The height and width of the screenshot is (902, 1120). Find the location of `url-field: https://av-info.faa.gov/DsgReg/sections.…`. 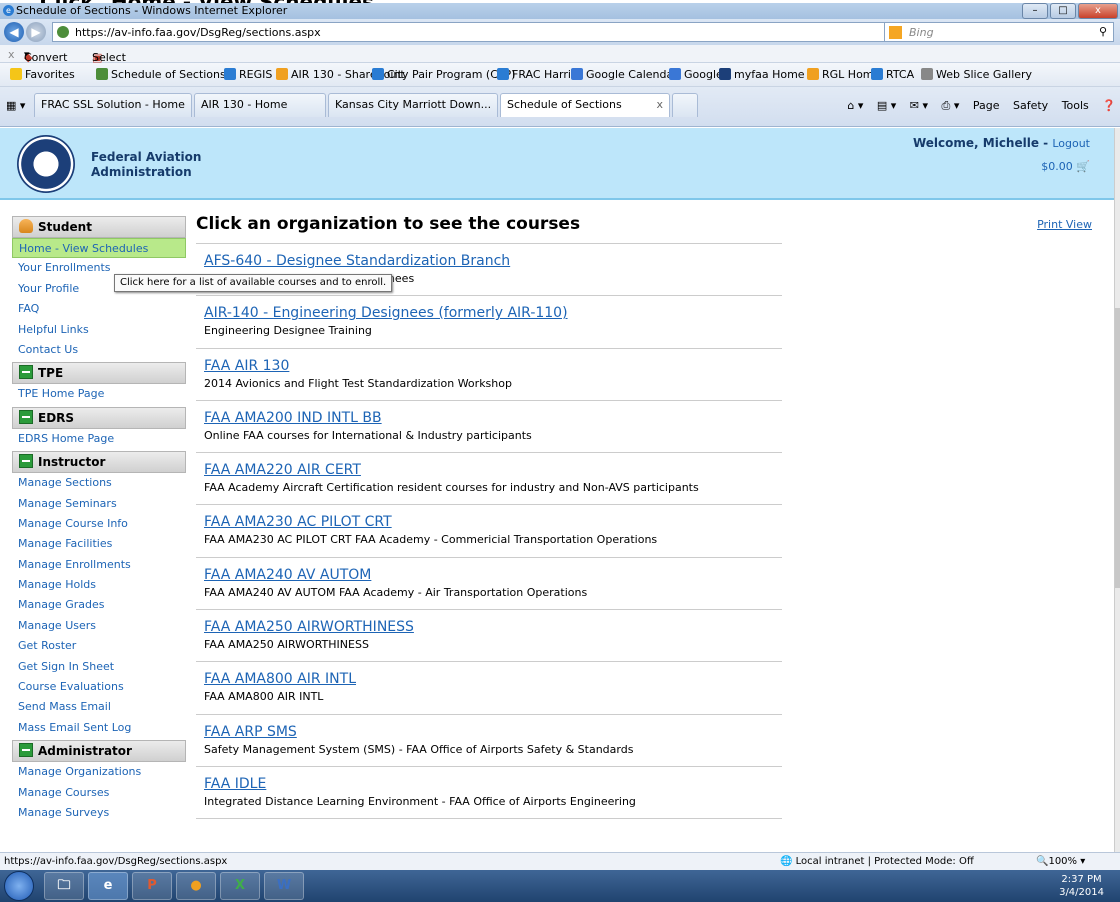

url-field: https://av-info.faa.gov/DsgReg/sections.… is located at coordinates (537, 32).